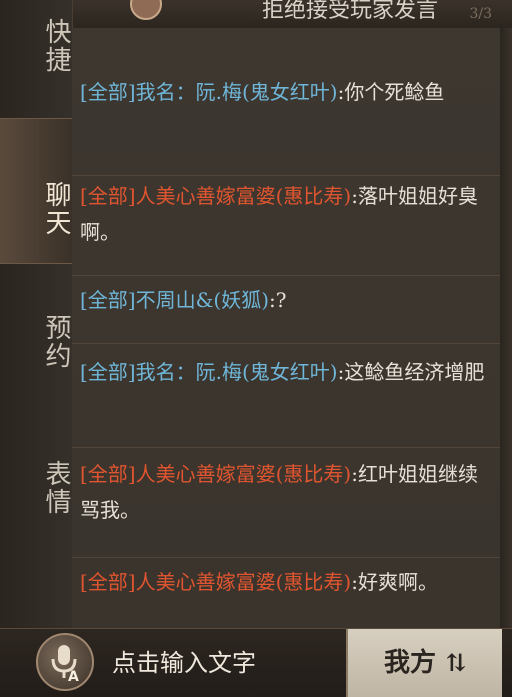 This screenshot has width=512, height=697. I want to click on chat-scrollbar, so click(506, 328).